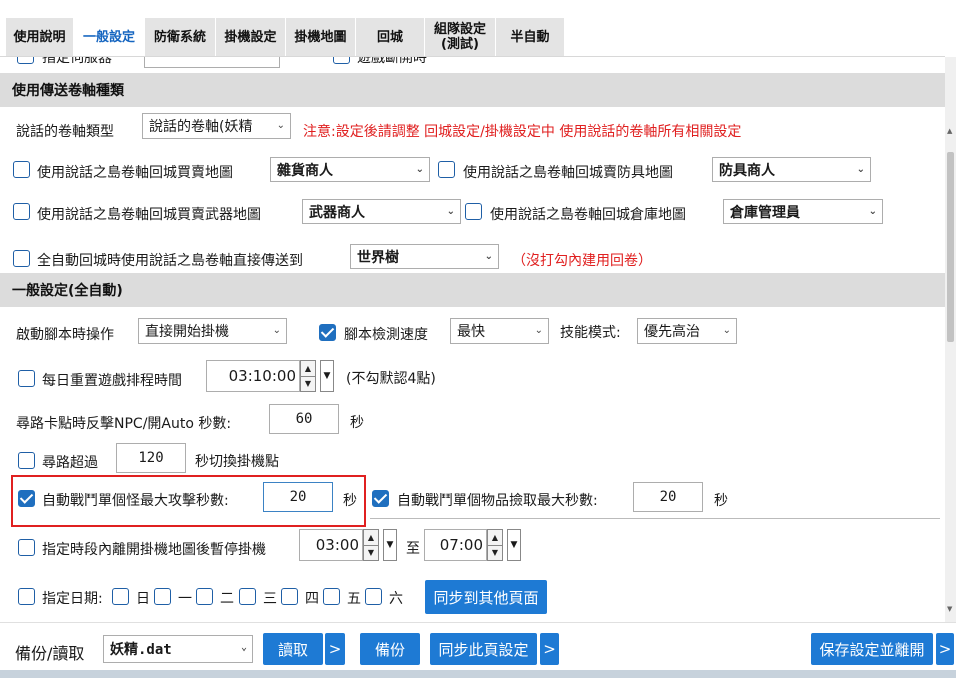 This screenshot has width=956, height=678. What do you see at coordinates (21, 211) in the screenshot?
I see `weapon-map-checkbox` at bounding box center [21, 211].